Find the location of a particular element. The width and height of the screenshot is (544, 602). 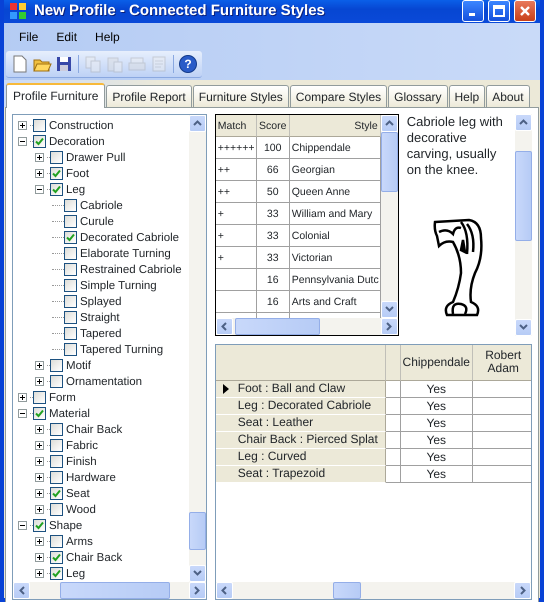

close-button is located at coordinates (525, 11).